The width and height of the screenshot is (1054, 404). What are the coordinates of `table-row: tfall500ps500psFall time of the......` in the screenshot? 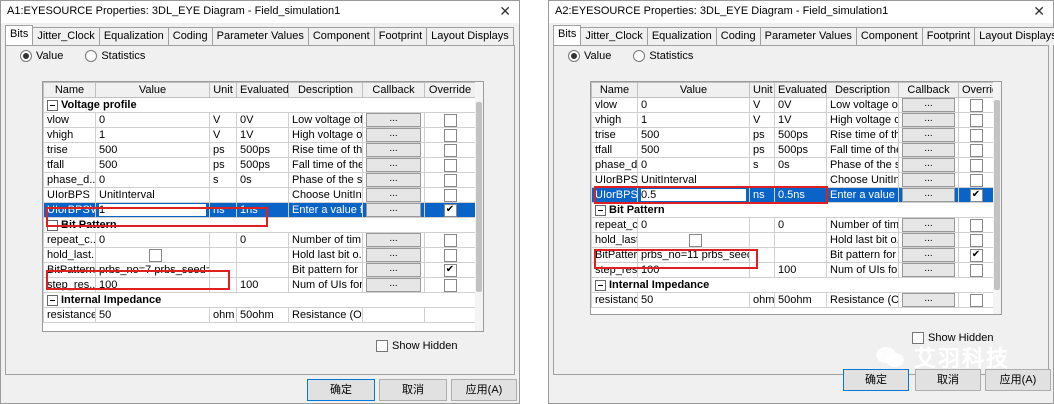 It's located at (259, 165).